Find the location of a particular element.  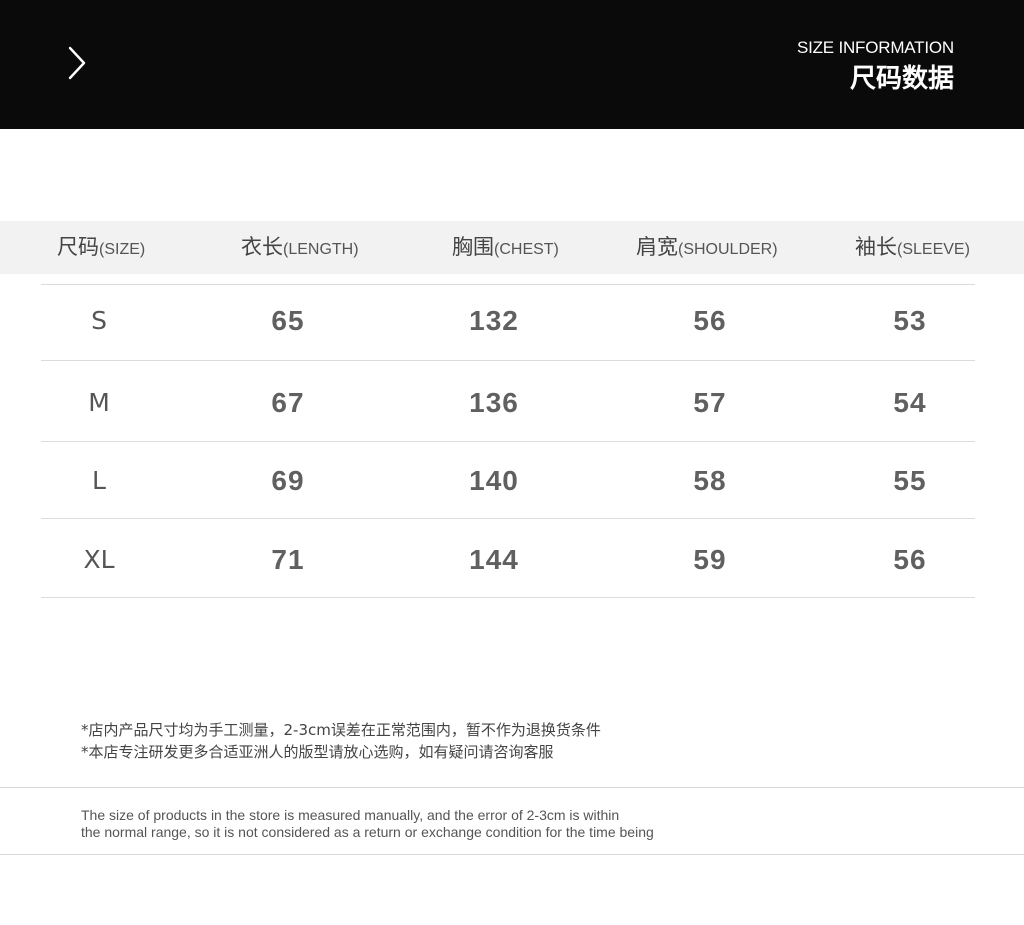

column-header-size: 尺码(SIZE) is located at coordinates (101, 247).